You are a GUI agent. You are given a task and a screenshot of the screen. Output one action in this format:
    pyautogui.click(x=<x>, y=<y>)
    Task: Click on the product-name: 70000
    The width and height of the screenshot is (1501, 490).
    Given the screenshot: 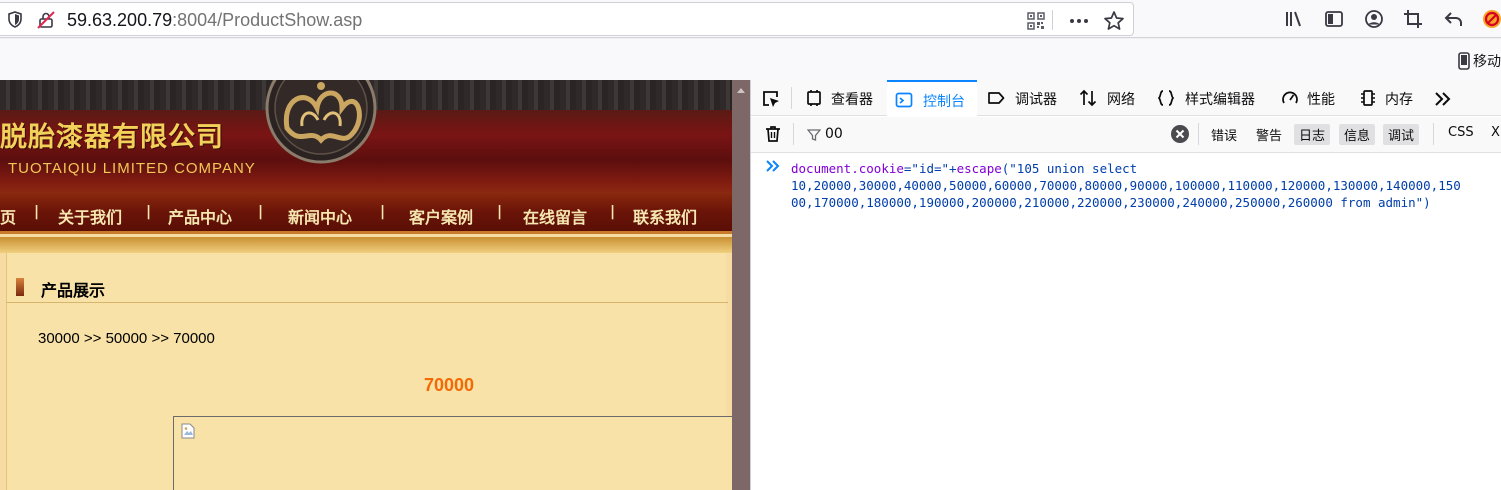 What is the action you would take?
    pyautogui.click(x=449, y=385)
    